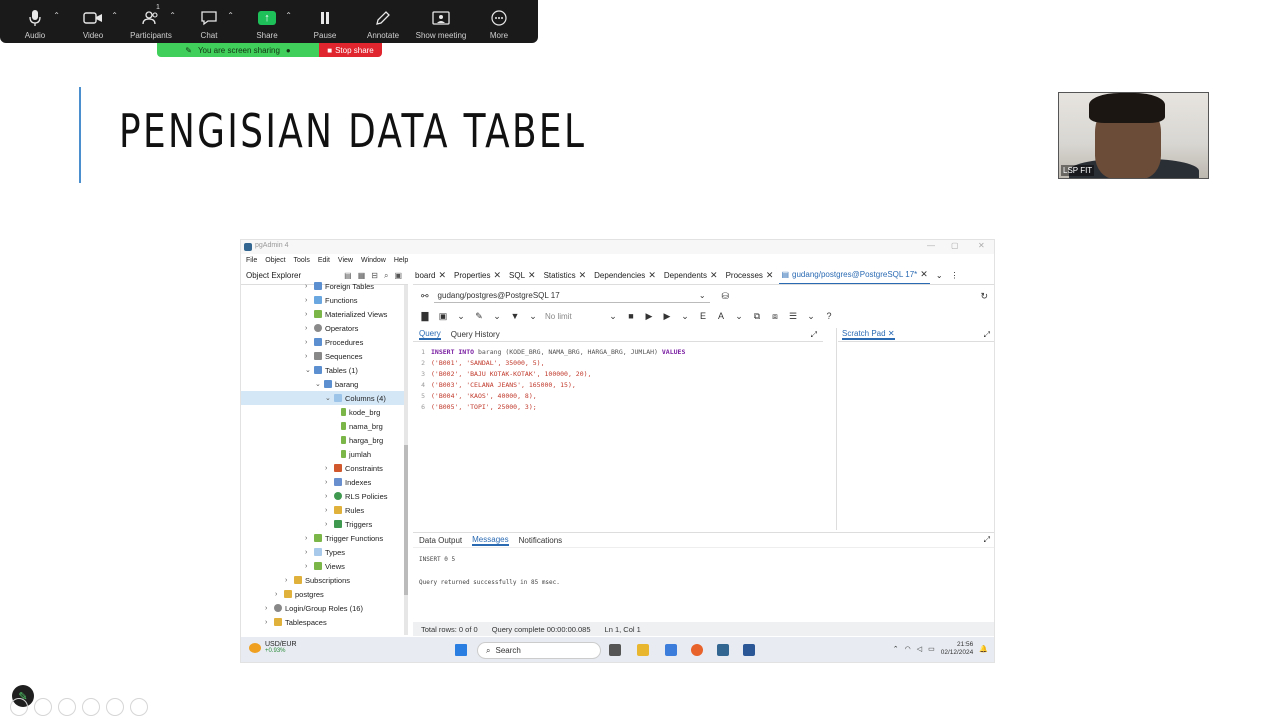 The height and width of the screenshot is (720, 1280). I want to click on tab-dependents: Dependents ✕, so click(691, 275).